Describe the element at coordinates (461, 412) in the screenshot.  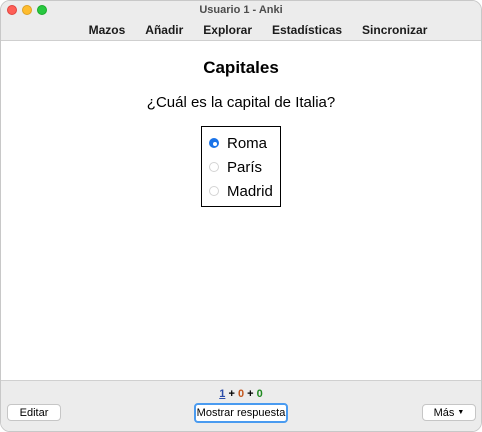
I see `chevron-down-icon: ▼` at that location.